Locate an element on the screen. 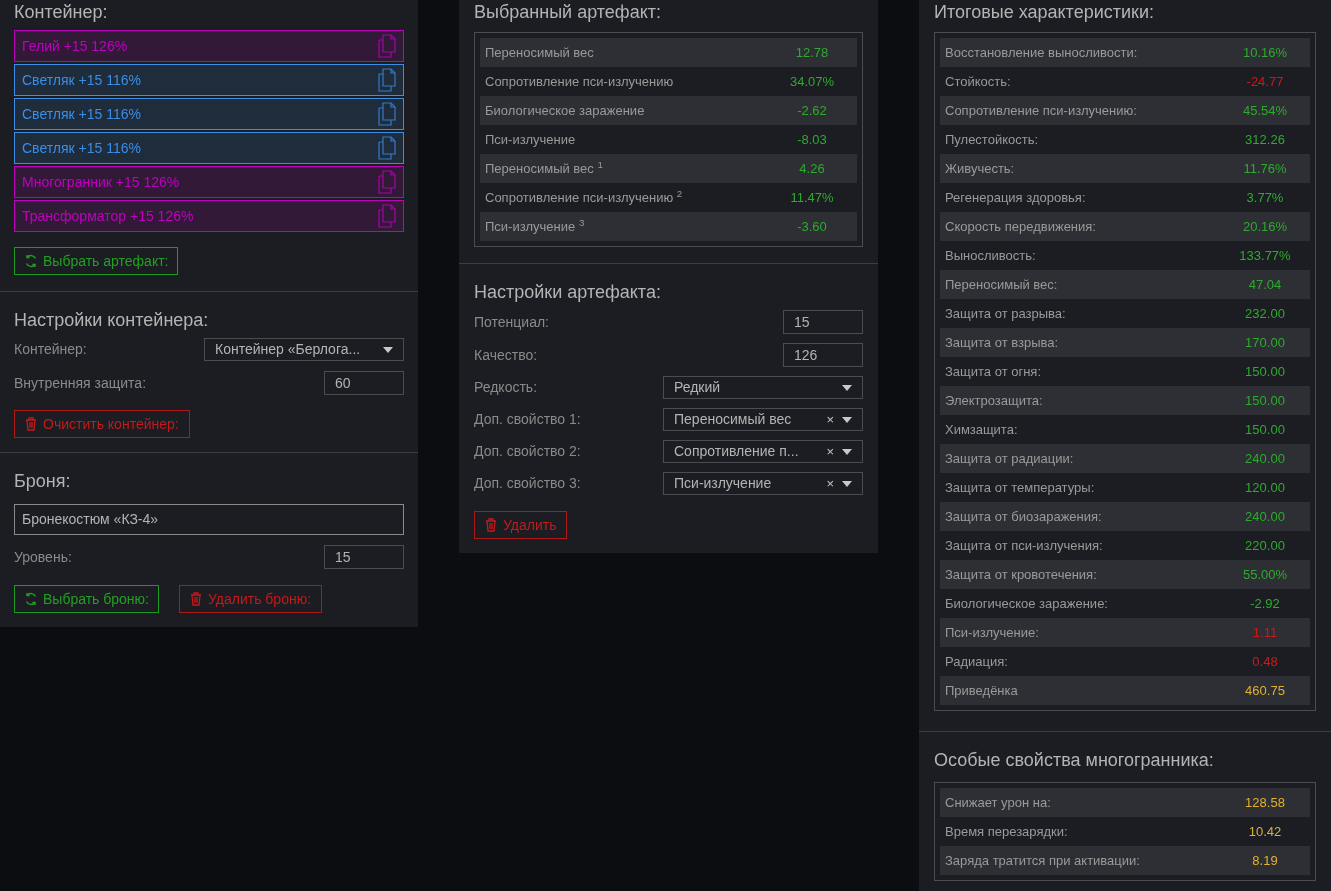 Image resolution: width=1331 pixels, height=891 pixels. field-label: Контейнер: is located at coordinates (50, 349).